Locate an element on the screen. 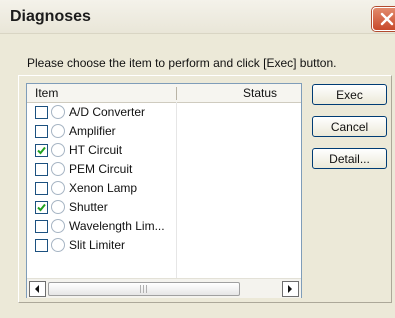  list-item-amplifier: Amplifier is located at coordinates (101, 131).